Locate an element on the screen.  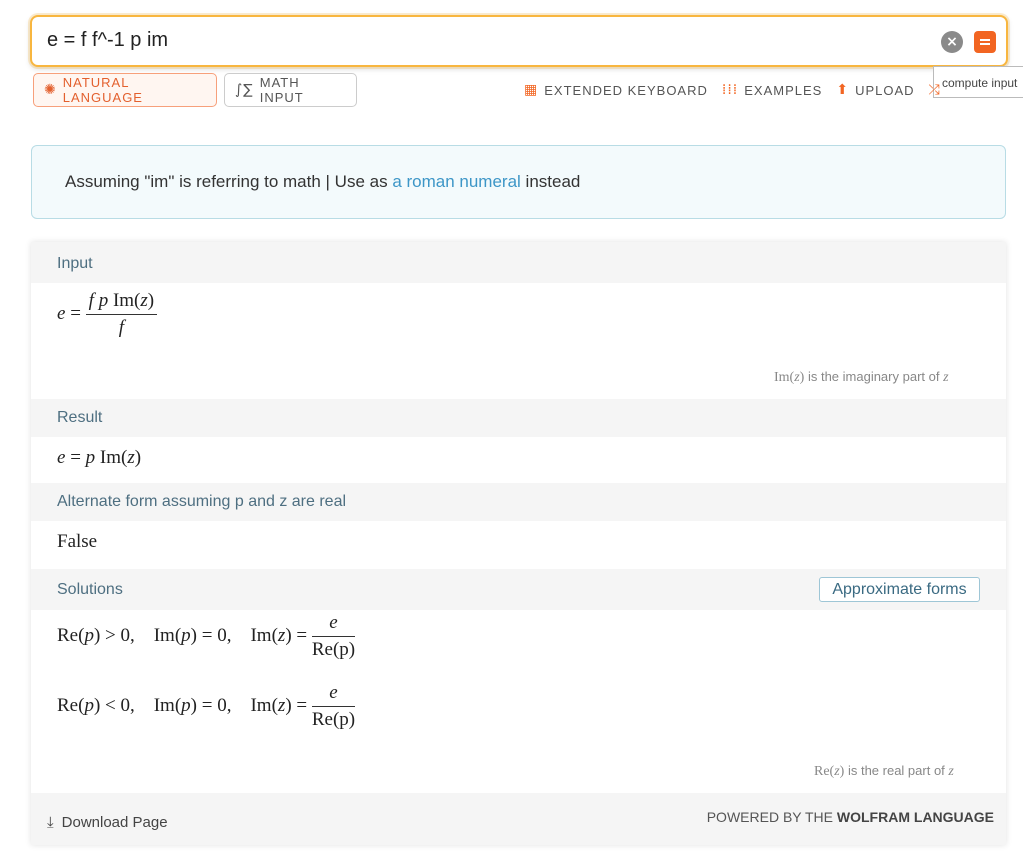
powered-by: POWERED BY THE WOLFRAM LANGUAGE is located at coordinates (850, 817).